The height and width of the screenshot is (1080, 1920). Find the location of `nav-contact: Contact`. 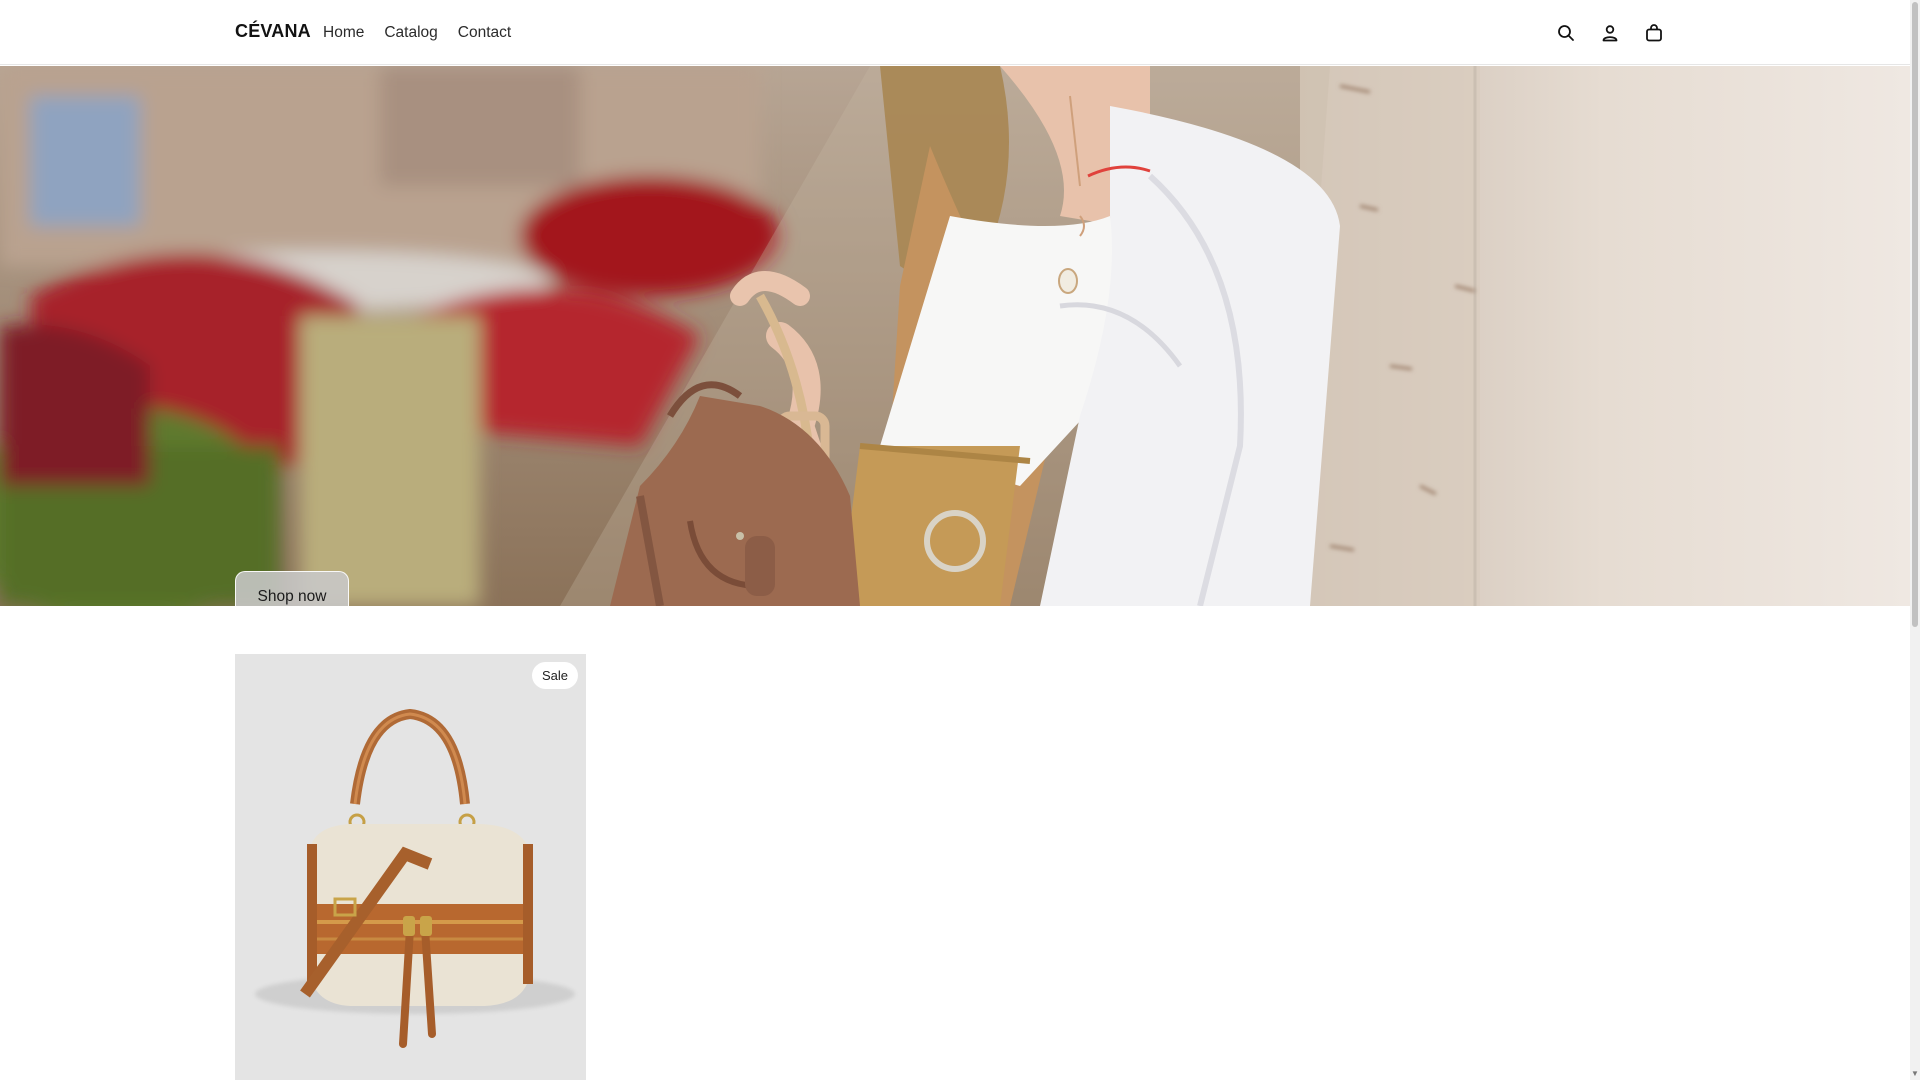

nav-contact: Contact is located at coordinates (484, 33).